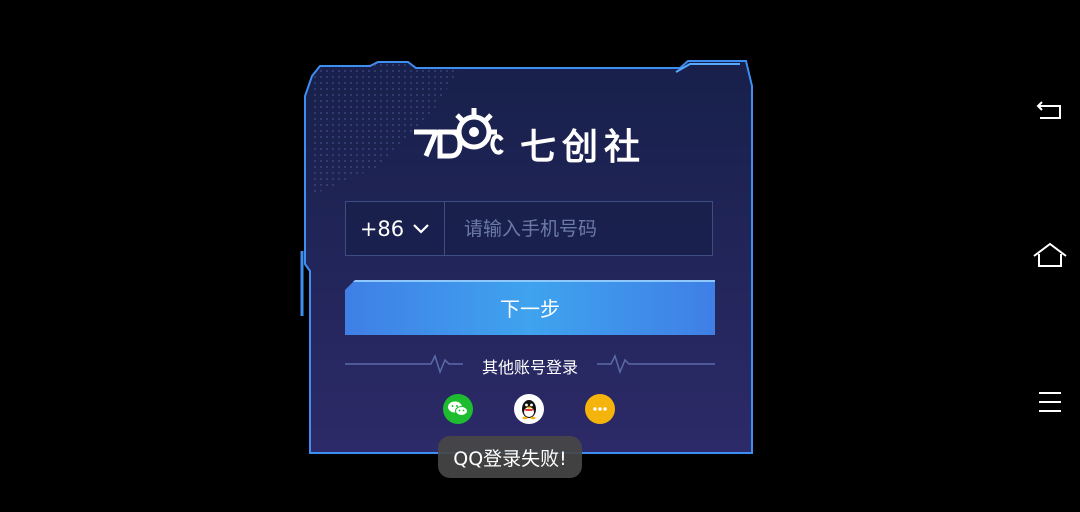 Image resolution: width=1080 pixels, height=512 pixels. I want to click on chevron-down-icon, so click(421, 228).